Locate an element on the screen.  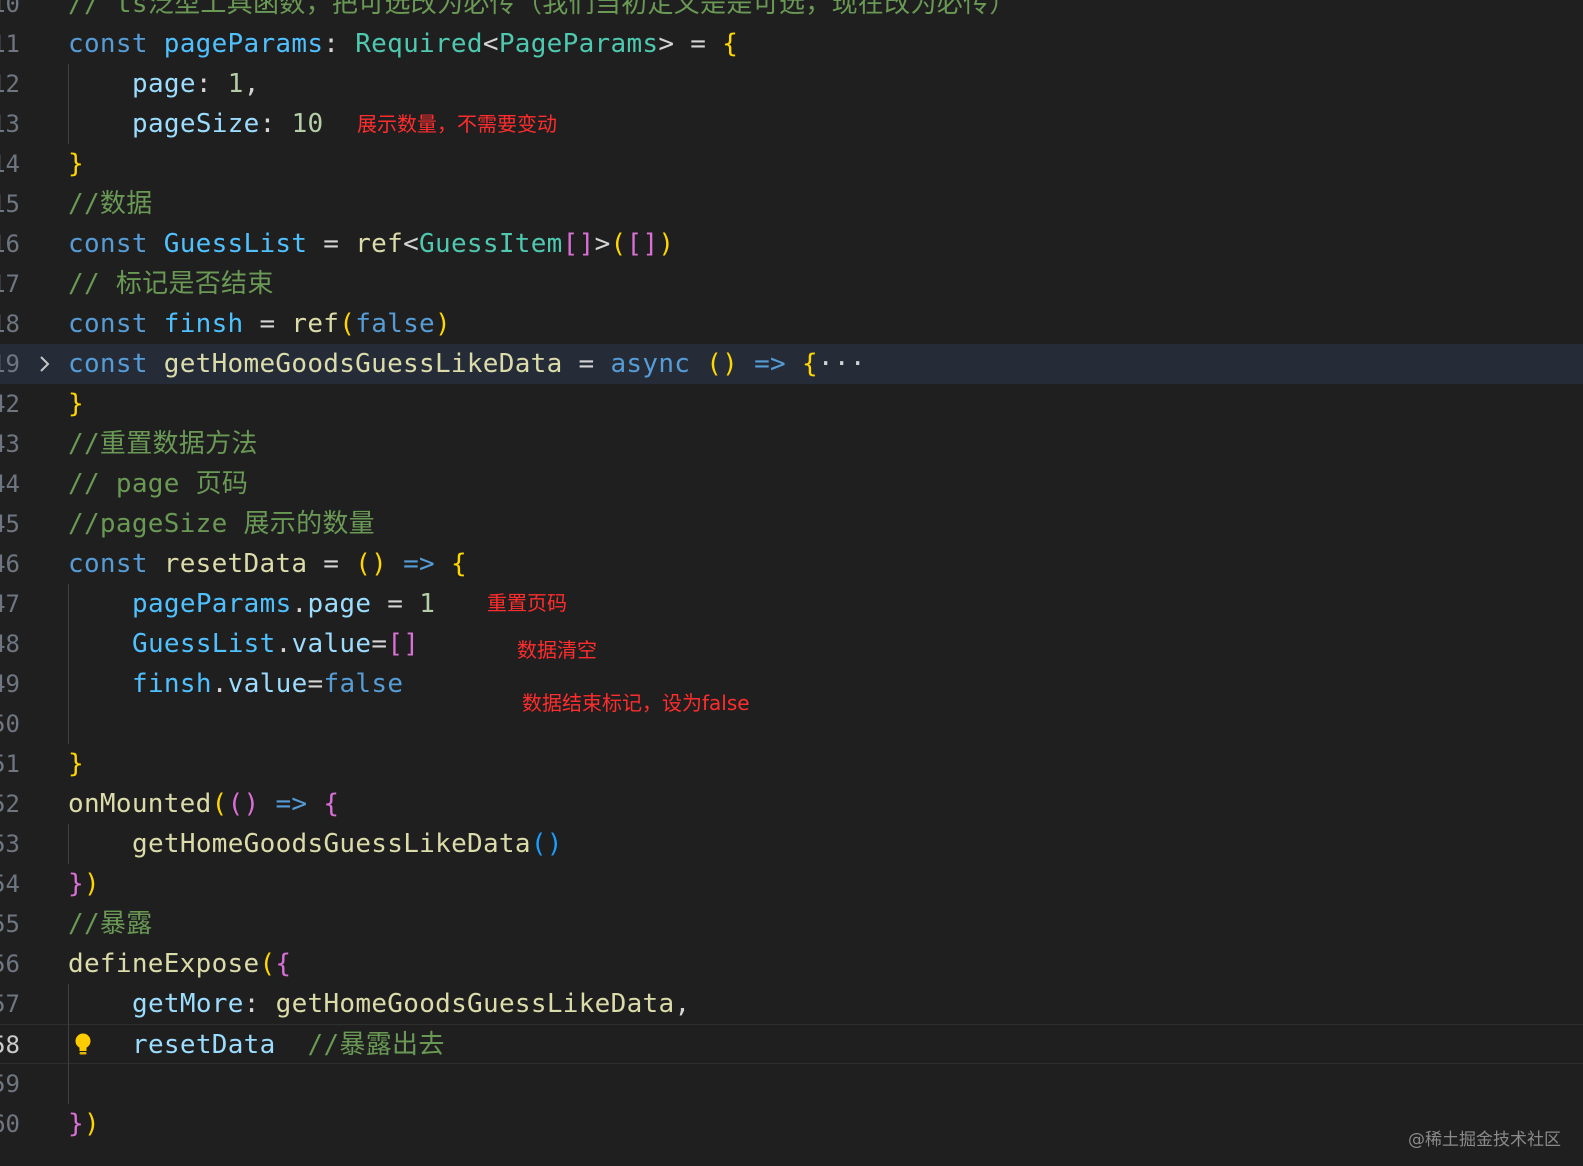
code-token: > = is located at coordinates (690, 44).